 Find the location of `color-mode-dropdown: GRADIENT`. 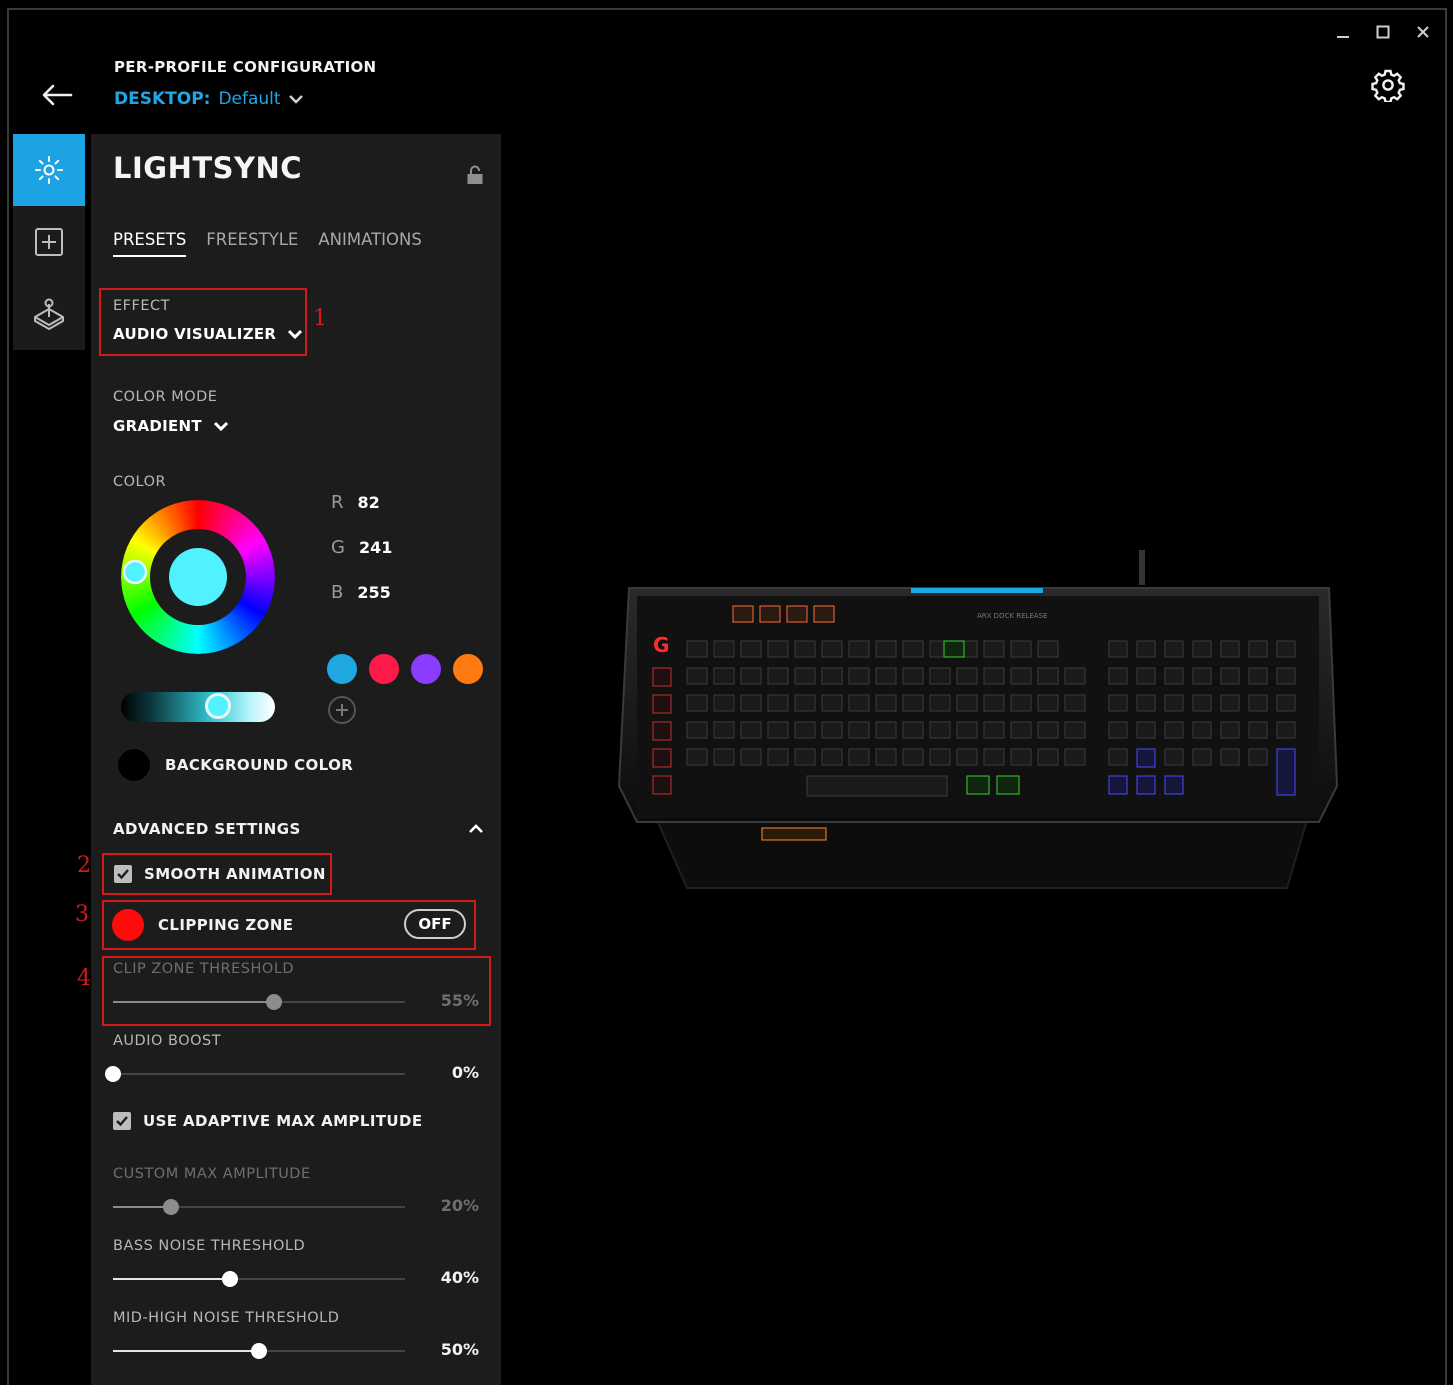

color-mode-dropdown: GRADIENT is located at coordinates (170, 426).